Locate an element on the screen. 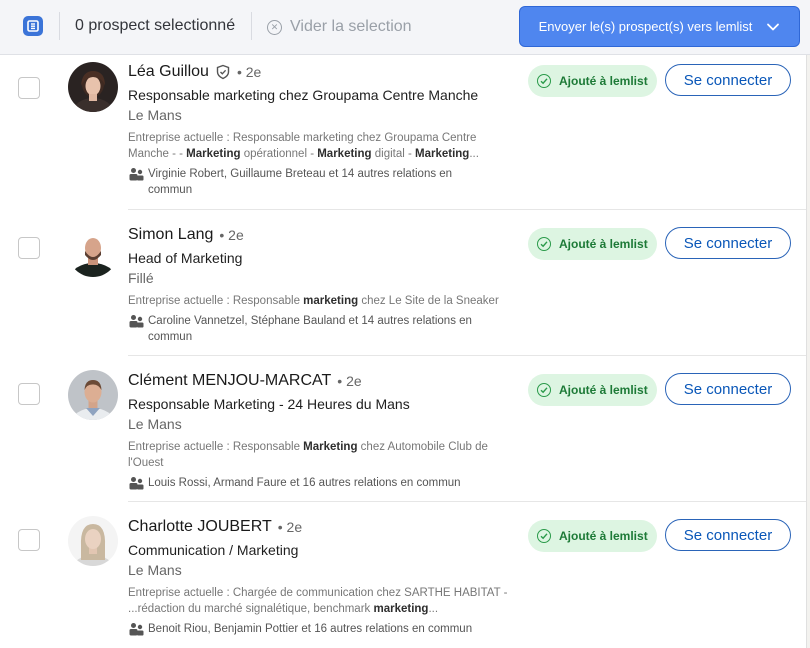 Image resolution: width=810 pixels, height=648 pixels. prospect-name-line: Léa Guillou • 2e is located at coordinates (194, 72).